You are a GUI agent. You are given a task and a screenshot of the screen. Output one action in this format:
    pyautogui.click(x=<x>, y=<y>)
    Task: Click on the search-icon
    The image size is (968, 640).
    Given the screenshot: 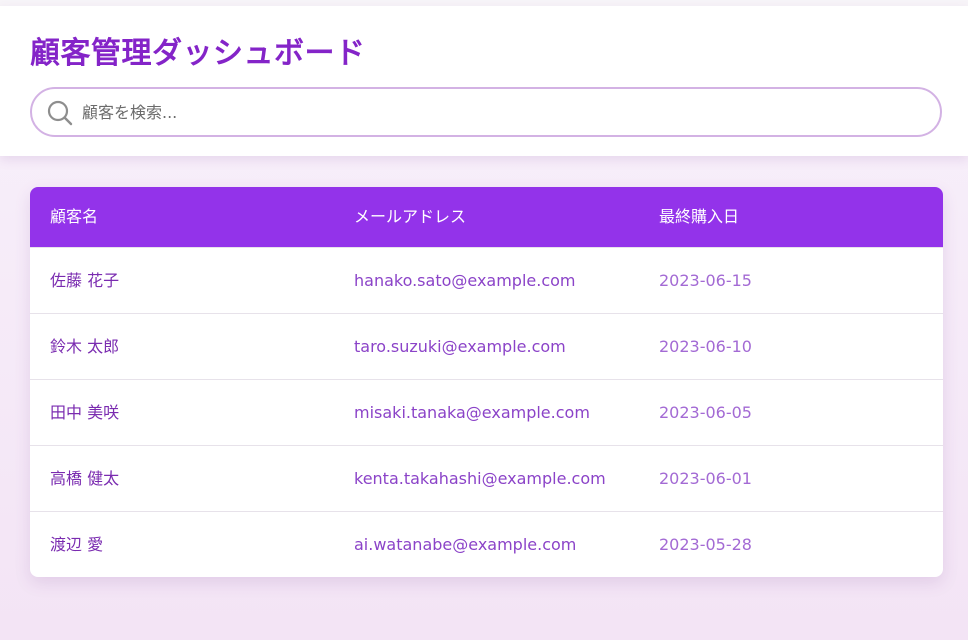 What is the action you would take?
    pyautogui.click(x=60, y=113)
    